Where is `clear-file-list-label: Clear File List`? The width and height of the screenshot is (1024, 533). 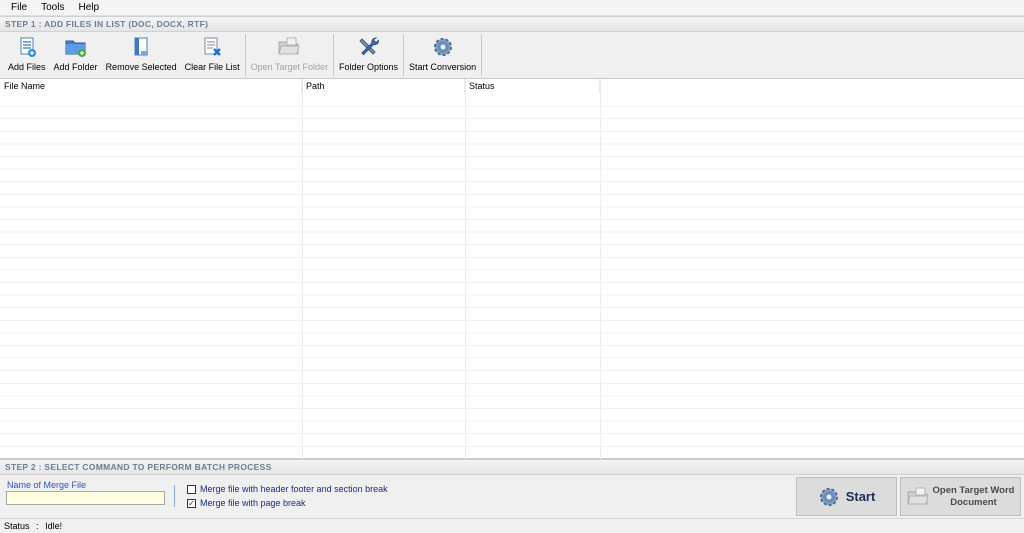 clear-file-list-label: Clear File List is located at coordinates (212, 67).